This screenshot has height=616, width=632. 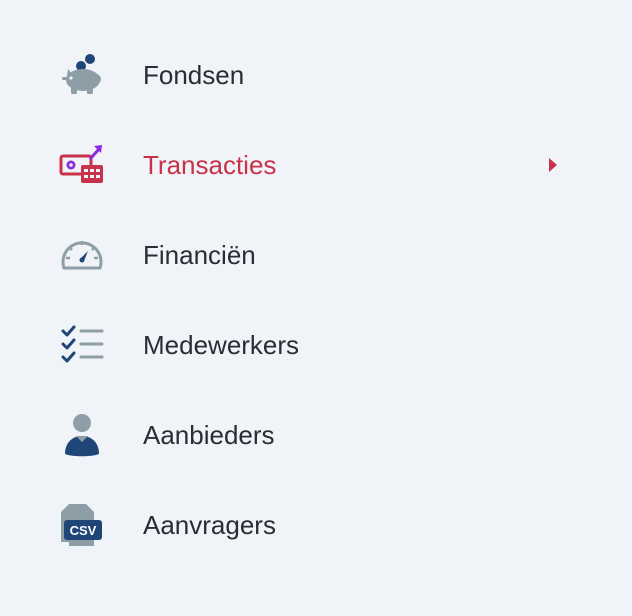 What do you see at coordinates (194, 75) in the screenshot?
I see `menu-item-label: Fondsen` at bounding box center [194, 75].